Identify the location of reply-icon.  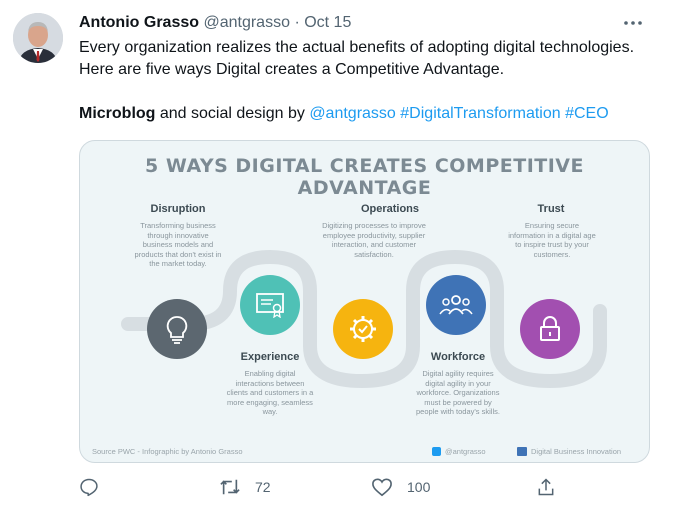
(89, 487).